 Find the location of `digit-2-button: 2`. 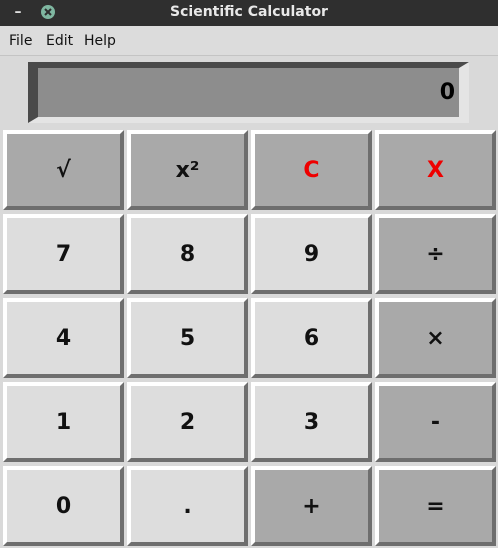

digit-2-button: 2 is located at coordinates (187, 422).